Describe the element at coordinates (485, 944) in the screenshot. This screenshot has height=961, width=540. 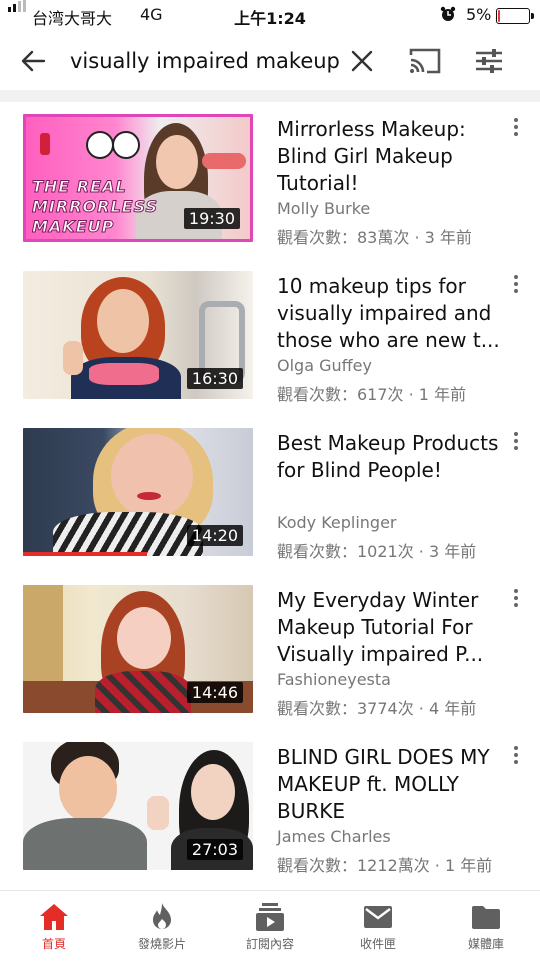
I see `nav-label: 媒體庫` at that location.